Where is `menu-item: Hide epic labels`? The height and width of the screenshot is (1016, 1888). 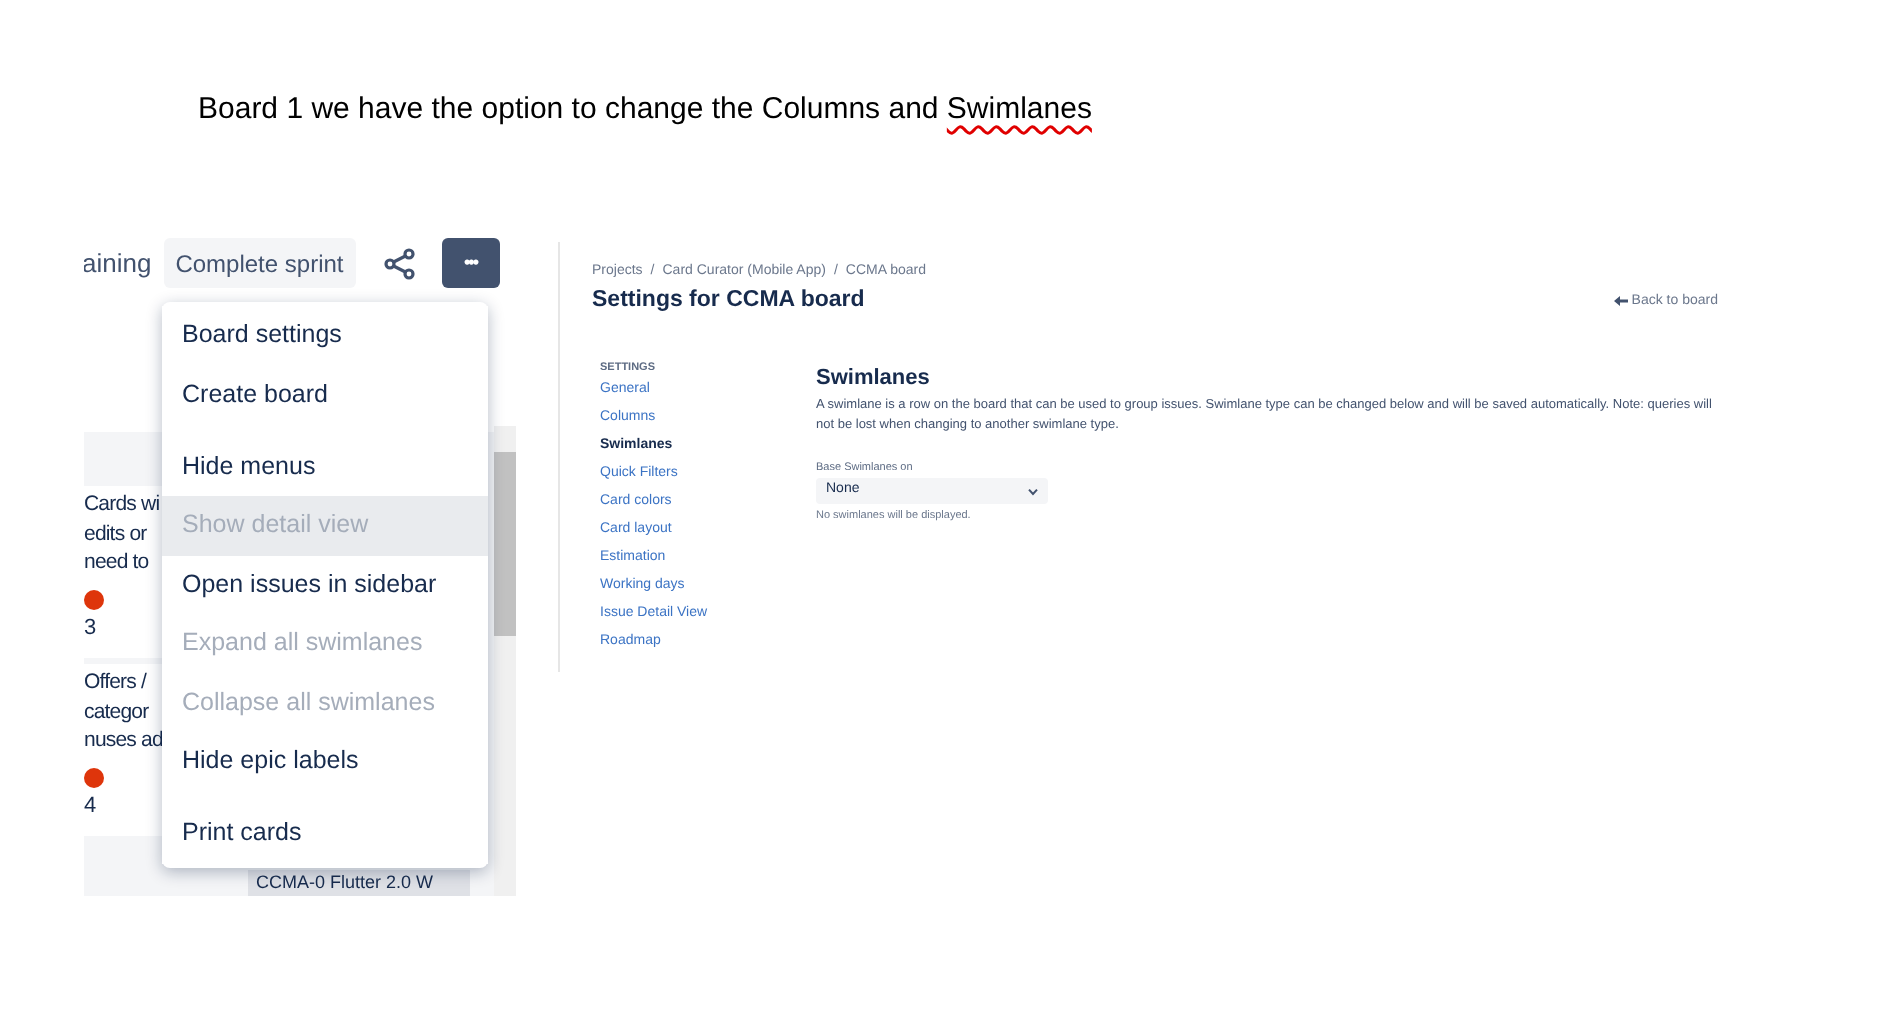 menu-item: Hide epic labels is located at coordinates (325, 761).